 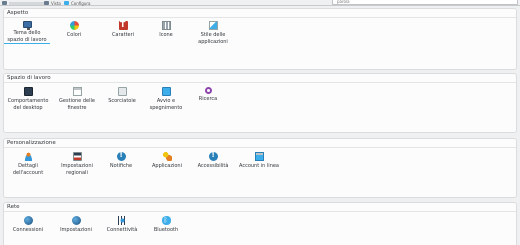 What do you see at coordinates (122, 101) in the screenshot?
I see `item-label: Scorciatoie` at bounding box center [122, 101].